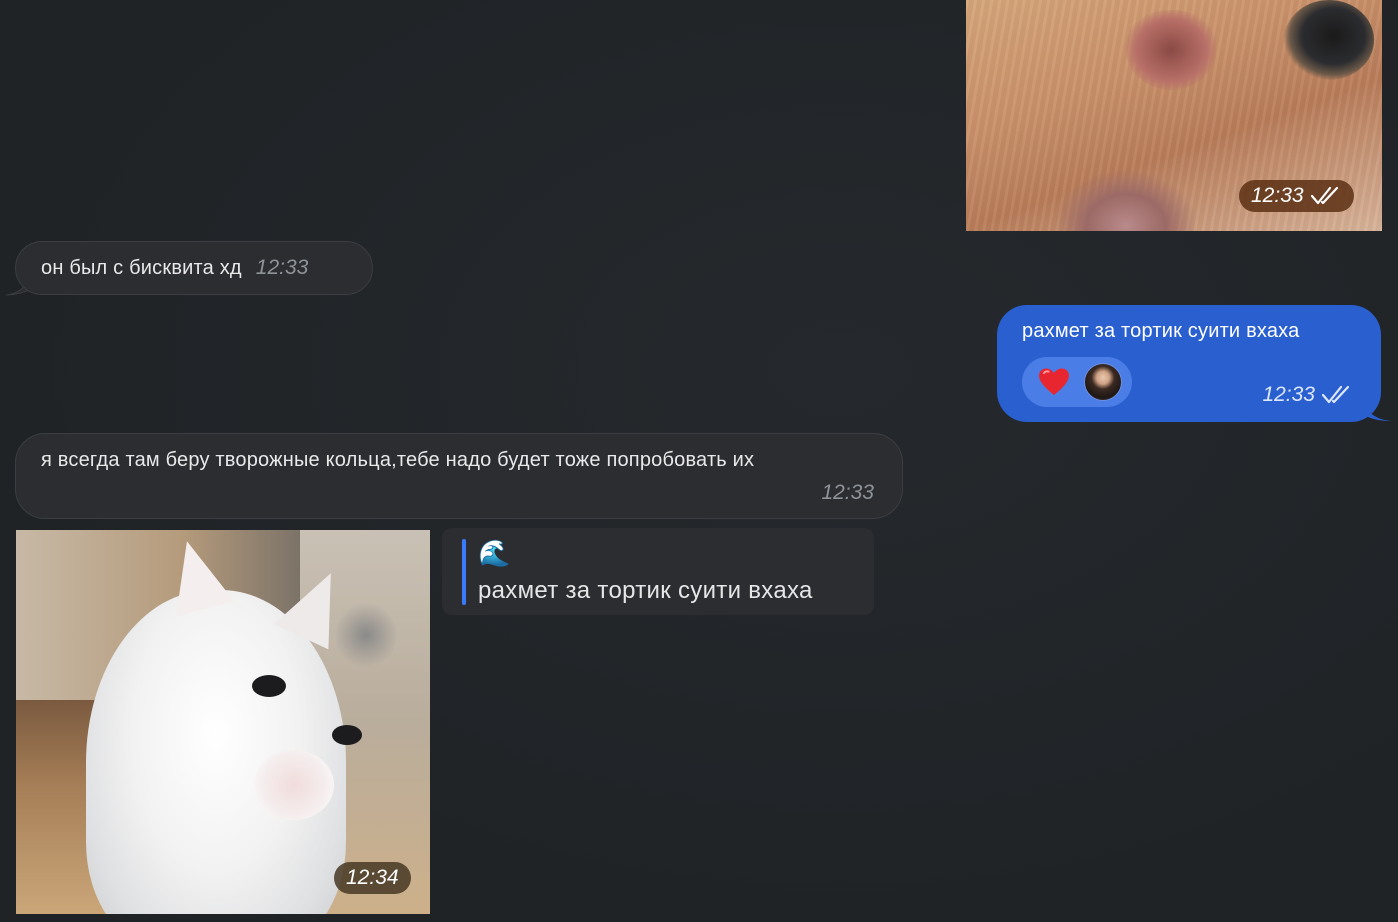 This screenshot has width=1398, height=922. Describe the element at coordinates (223, 722) in the screenshot. I see `photo-message-kitten: 12:34` at that location.